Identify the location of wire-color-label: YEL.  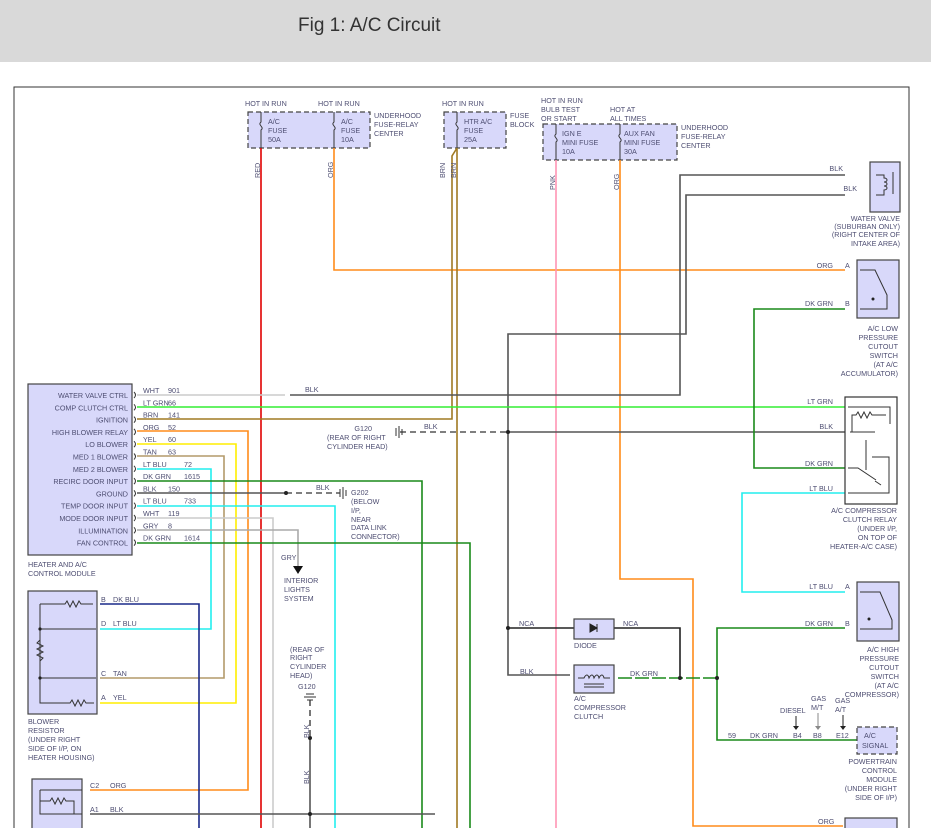
(150, 439).